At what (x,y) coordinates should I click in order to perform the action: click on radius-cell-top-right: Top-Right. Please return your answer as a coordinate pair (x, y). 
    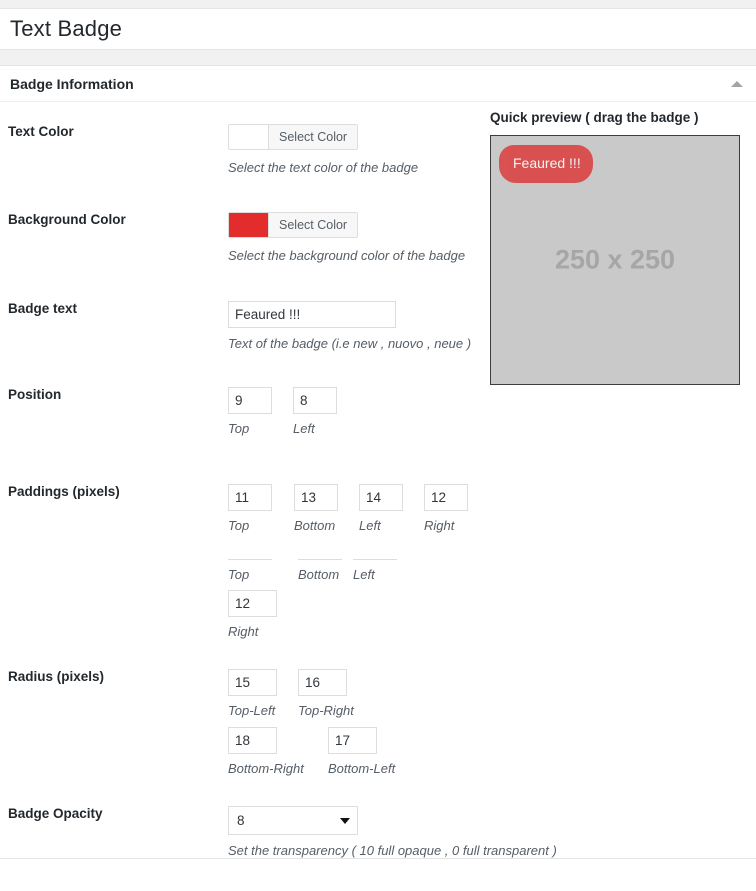
    Looking at the image, I should click on (333, 693).